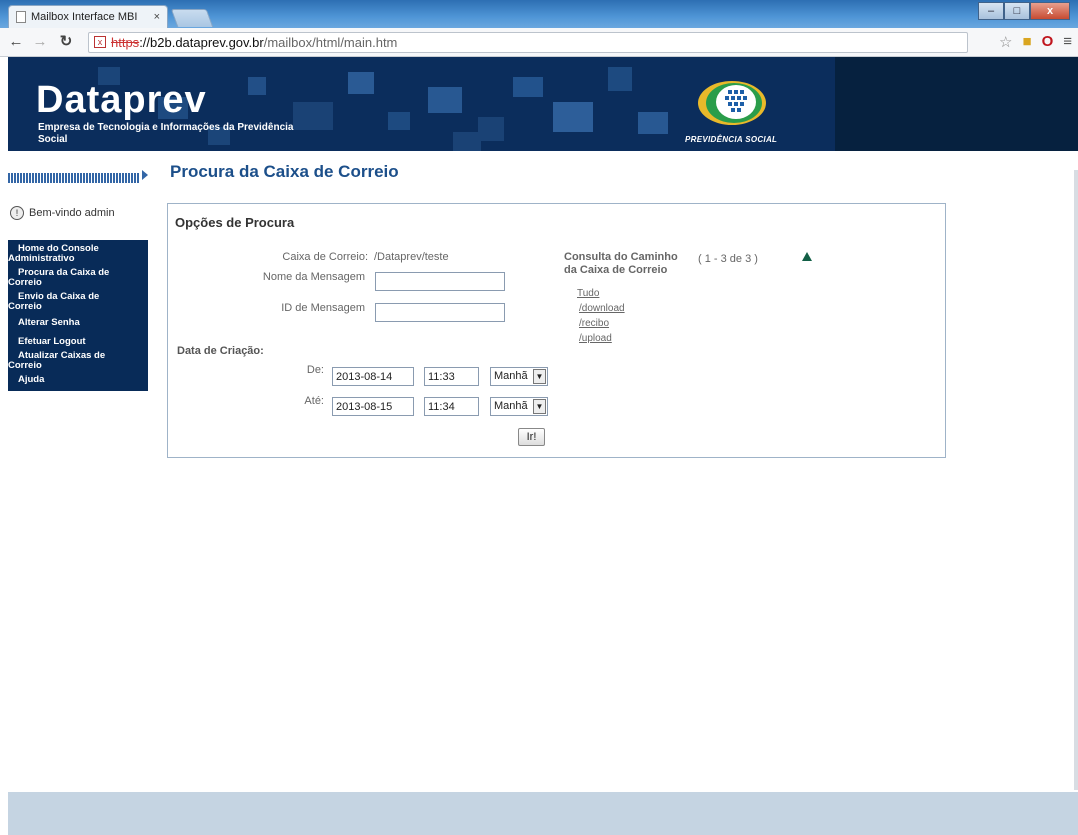  What do you see at coordinates (728, 259) in the screenshot?
I see `path-count: ( 1 - 3 de 3 )` at bounding box center [728, 259].